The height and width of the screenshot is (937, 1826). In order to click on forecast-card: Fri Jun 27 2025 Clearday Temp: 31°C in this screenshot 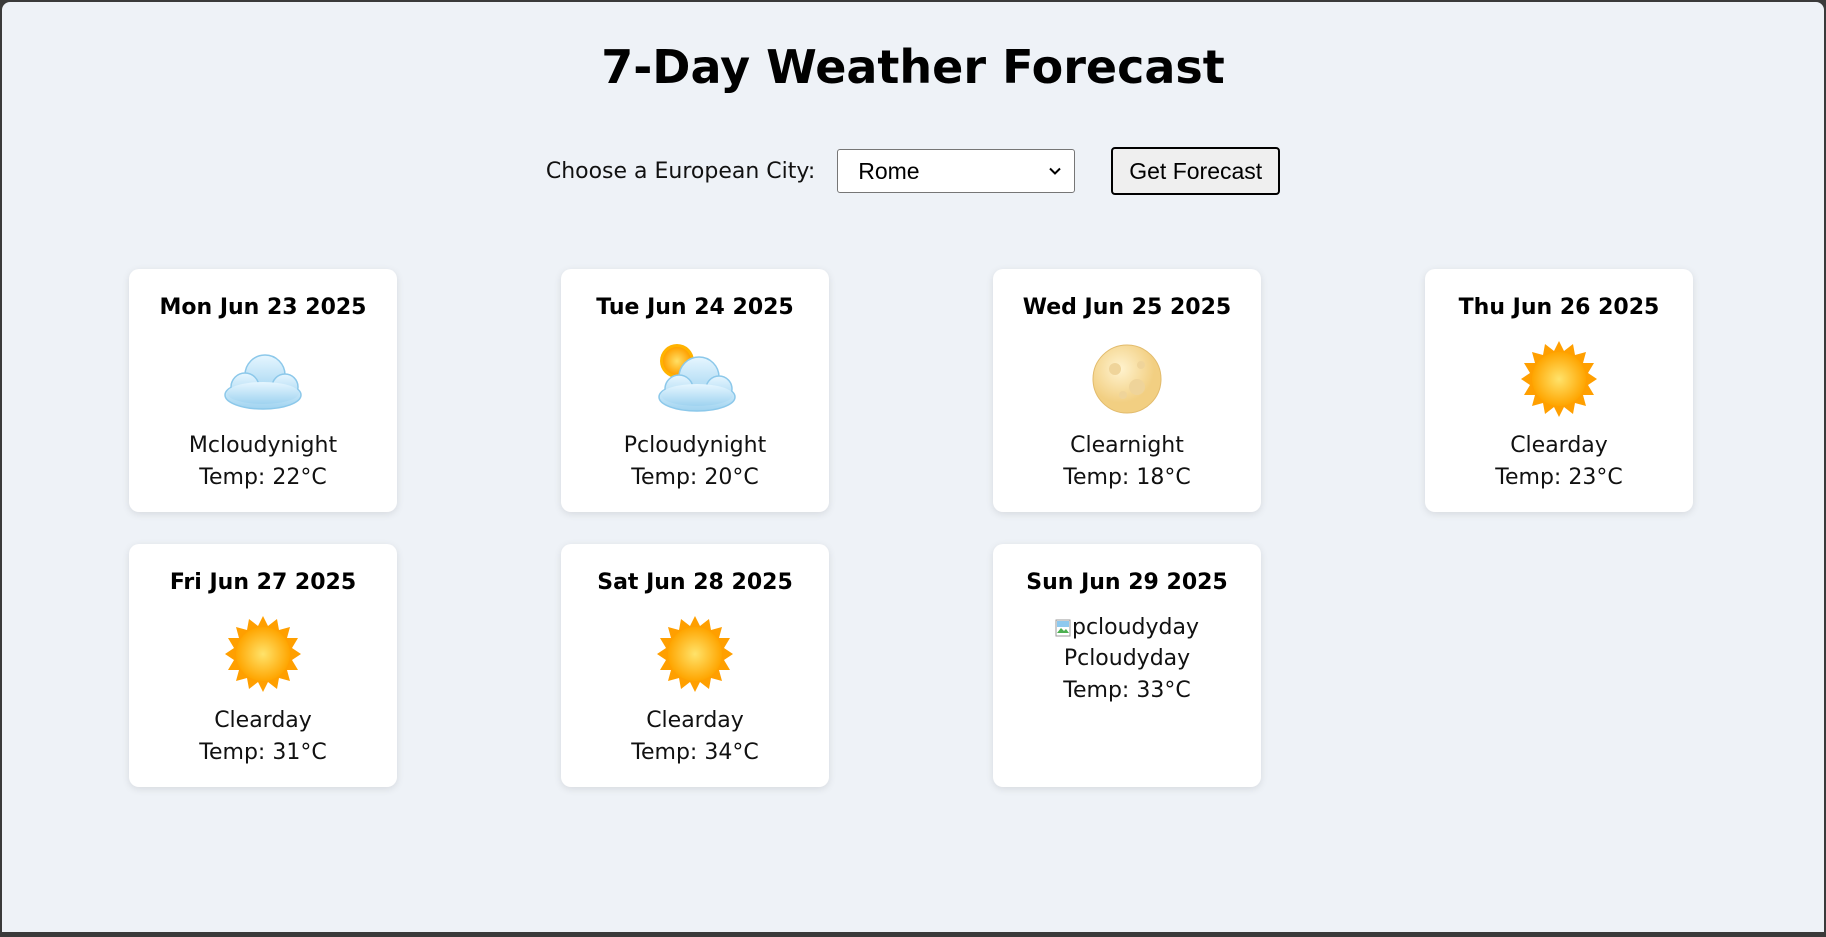, I will do `click(263, 665)`.